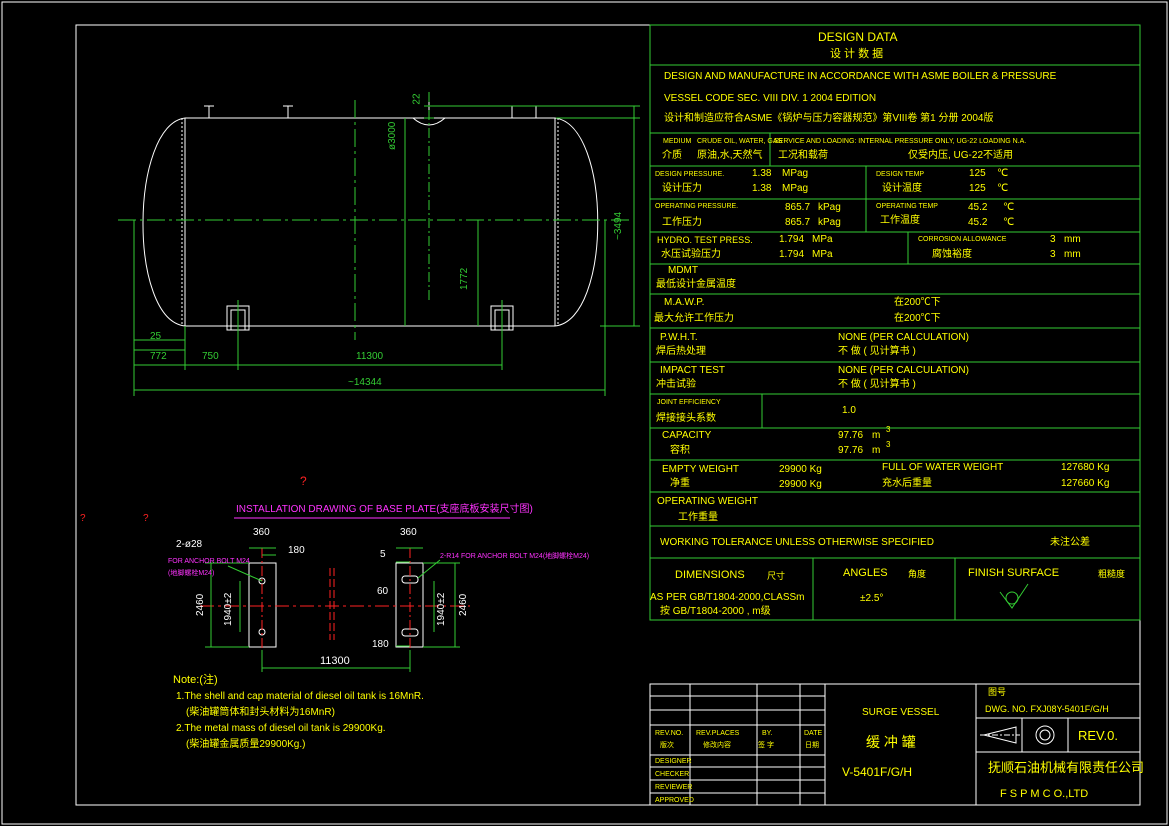  Describe the element at coordinates (812, 745) in the screenshot. I see `date-cn: 日期` at that location.